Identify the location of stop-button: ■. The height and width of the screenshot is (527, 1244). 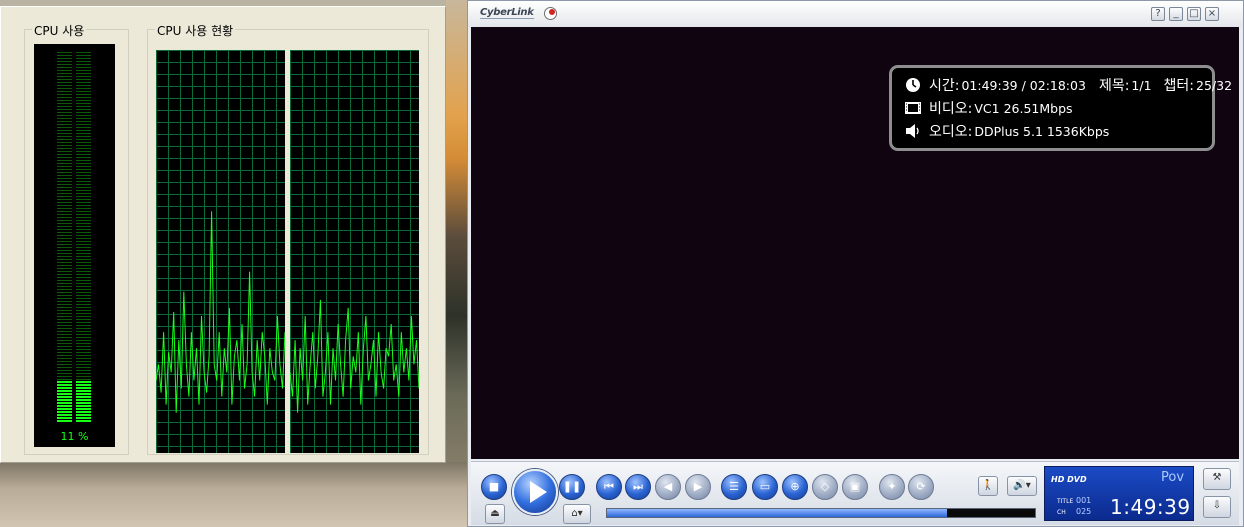
(494, 487).